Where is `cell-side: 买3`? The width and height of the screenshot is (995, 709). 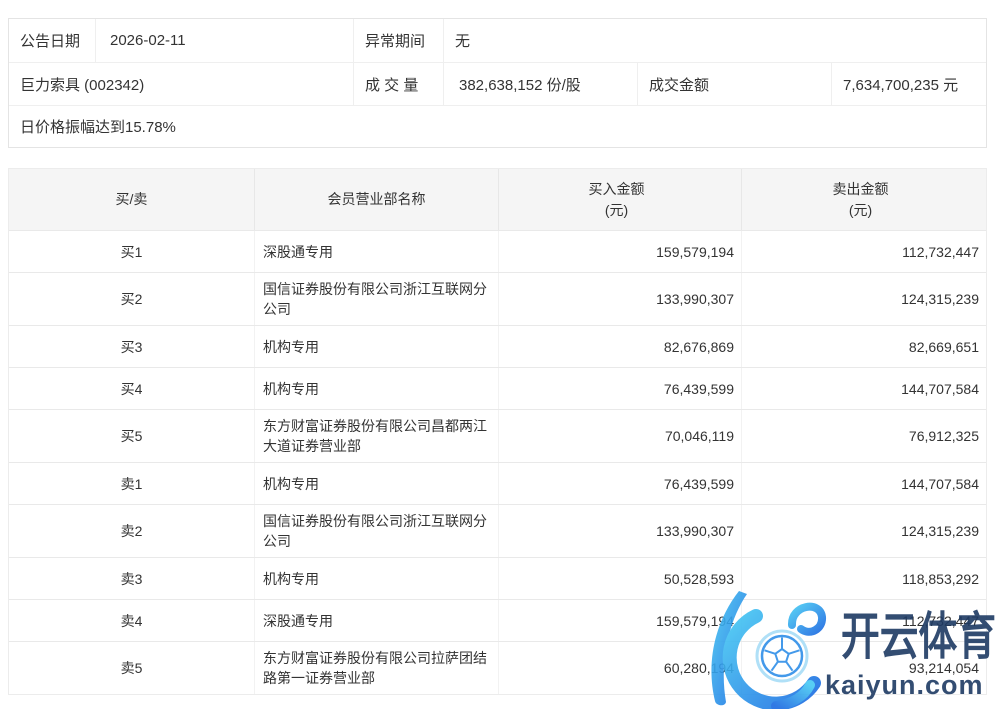
cell-side: 买3 is located at coordinates (131, 346).